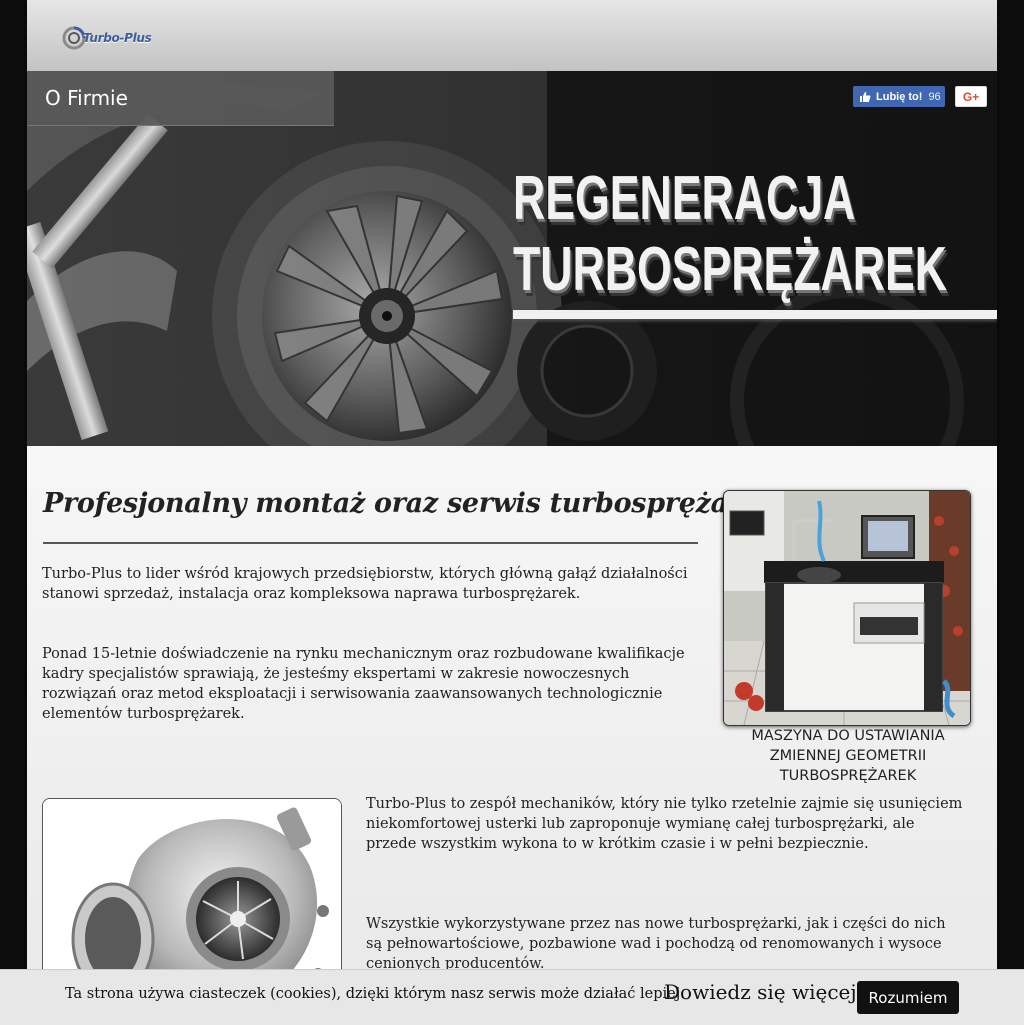 This screenshot has width=1024, height=1025. I want to click on page-title-box: O Firmie, so click(180, 98).